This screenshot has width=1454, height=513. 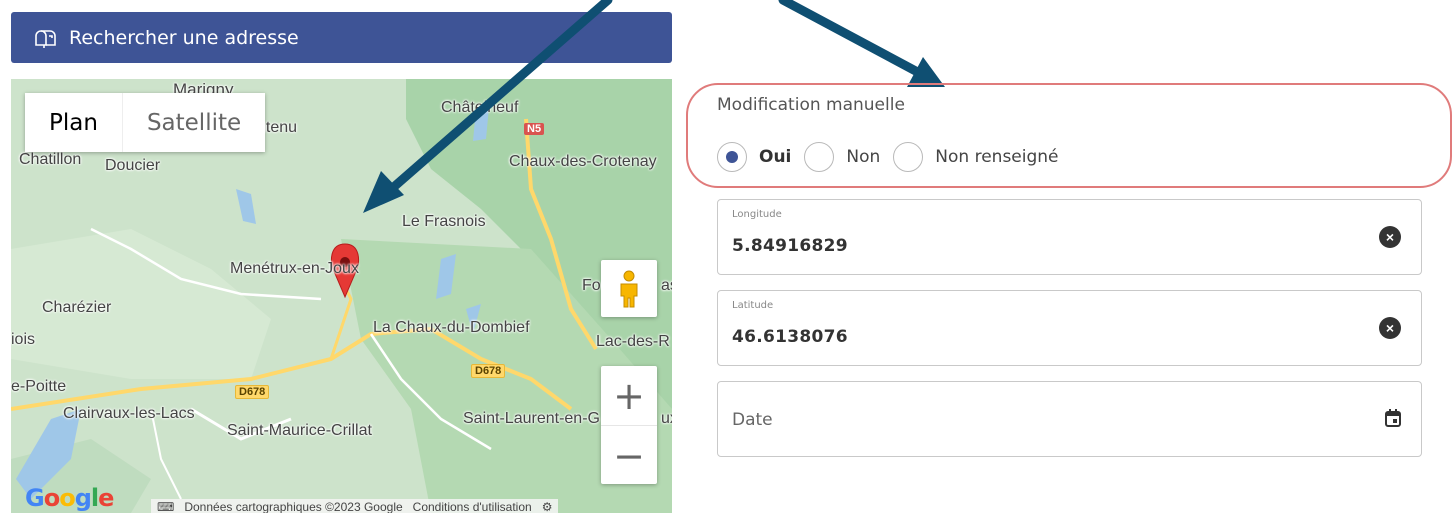 What do you see at coordinates (480, 107) in the screenshot?
I see `map-place-label: Châtelneuf` at bounding box center [480, 107].